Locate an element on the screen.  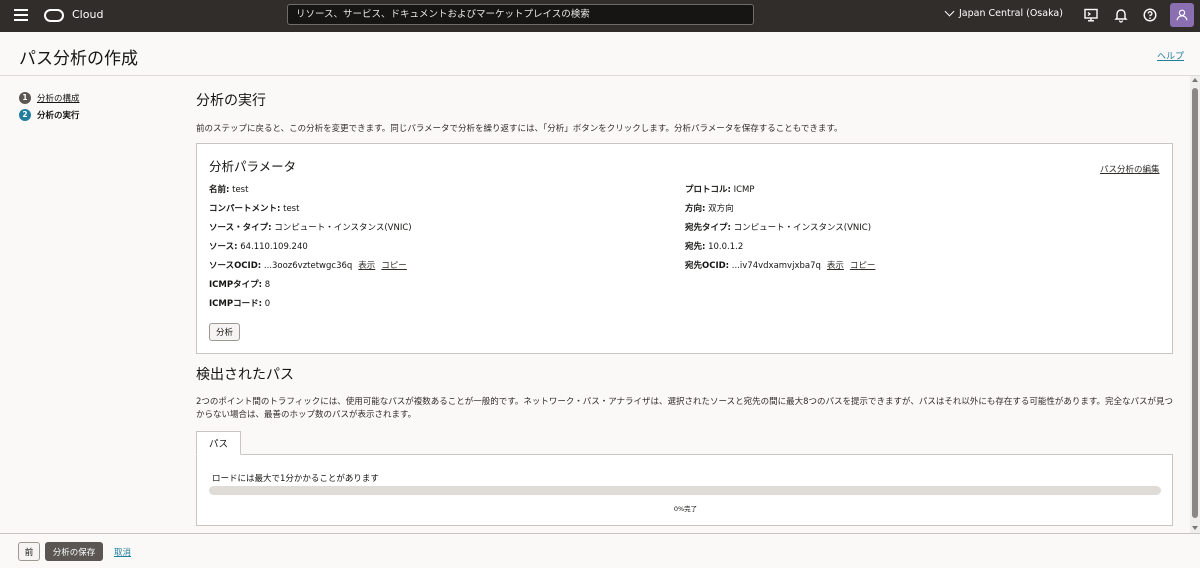
source-ocid-copy-link: コピー is located at coordinates (394, 266).